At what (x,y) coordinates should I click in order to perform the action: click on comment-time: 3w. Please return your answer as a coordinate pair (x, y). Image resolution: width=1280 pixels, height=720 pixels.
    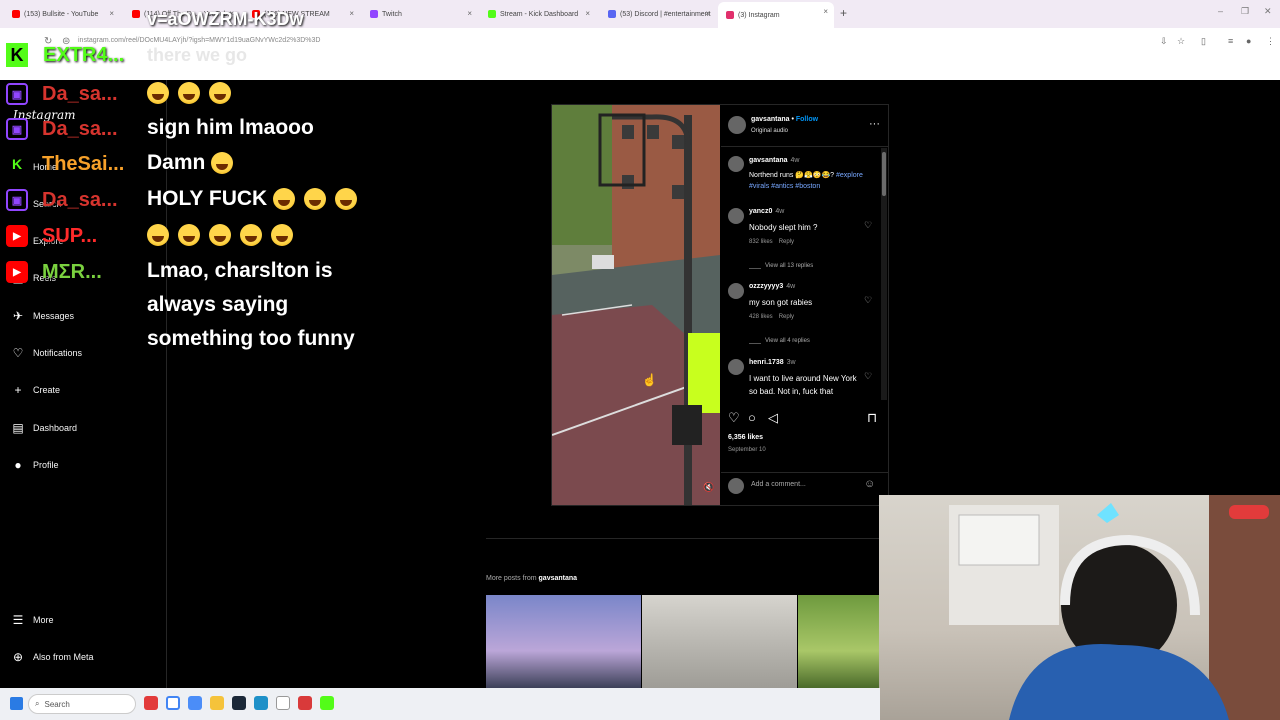
    Looking at the image, I should click on (791, 362).